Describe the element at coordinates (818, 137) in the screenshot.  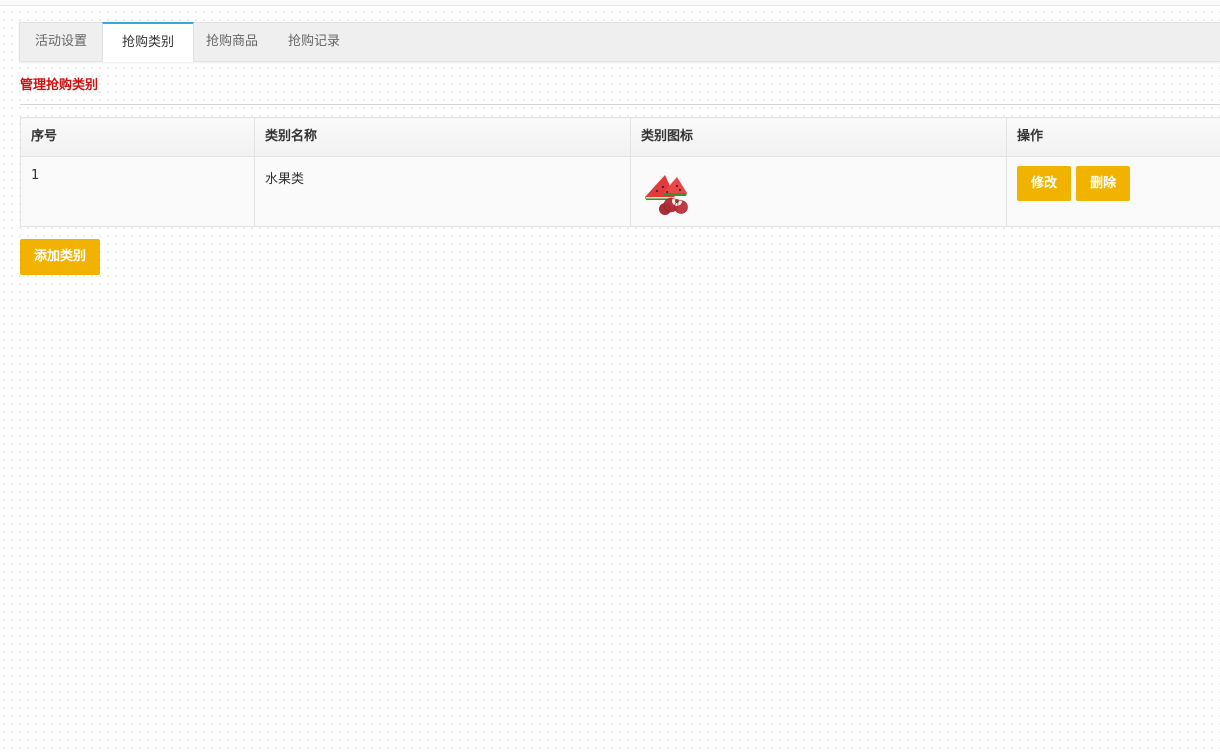
I see `header-category-icon: 类别图标` at that location.